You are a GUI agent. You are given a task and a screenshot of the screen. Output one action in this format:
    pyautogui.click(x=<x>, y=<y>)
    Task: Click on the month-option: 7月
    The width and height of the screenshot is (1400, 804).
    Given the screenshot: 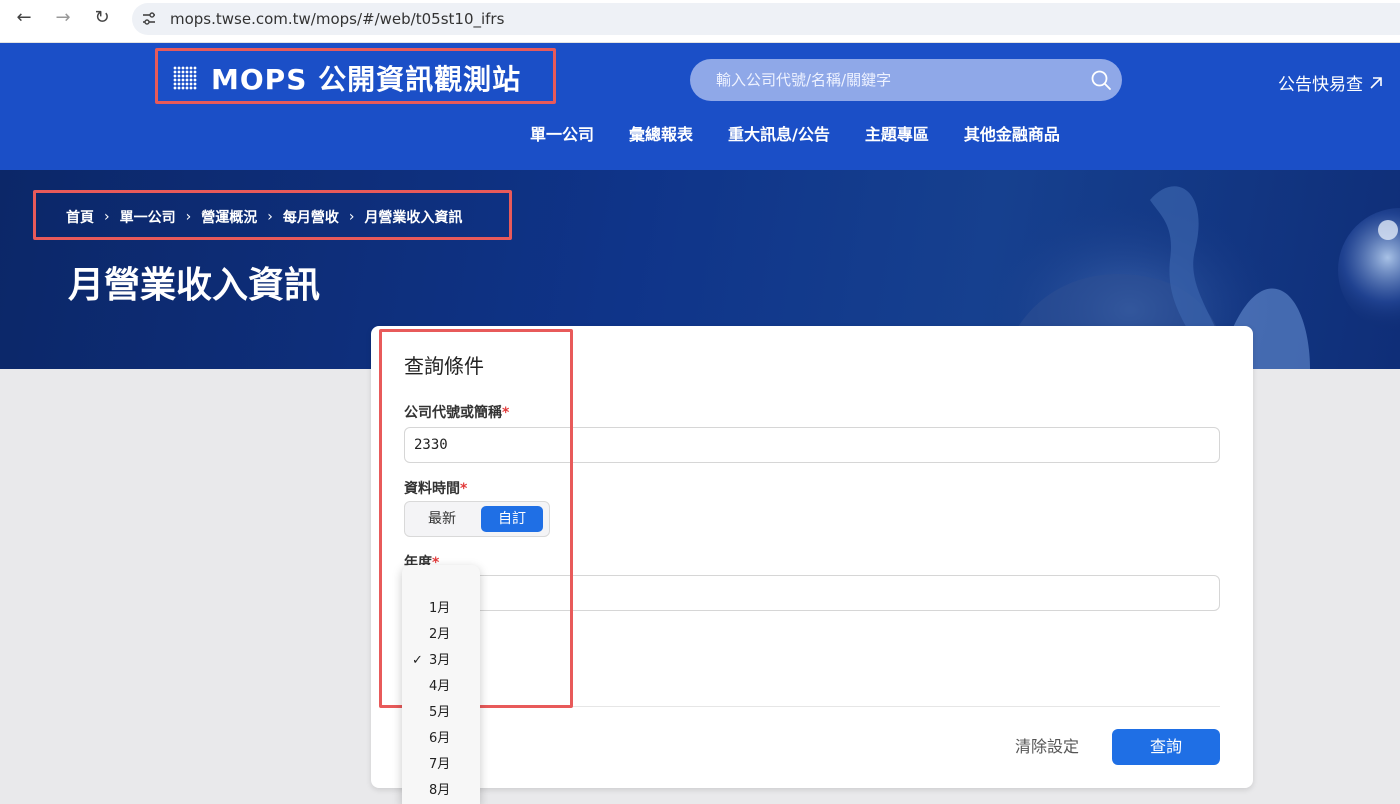 What is the action you would take?
    pyautogui.click(x=441, y=765)
    